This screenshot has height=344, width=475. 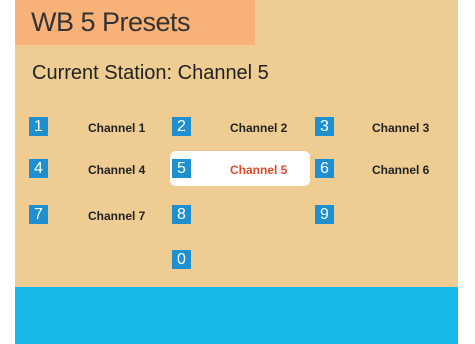 I want to click on title-bar: WB 5 Presets, so click(x=135, y=22).